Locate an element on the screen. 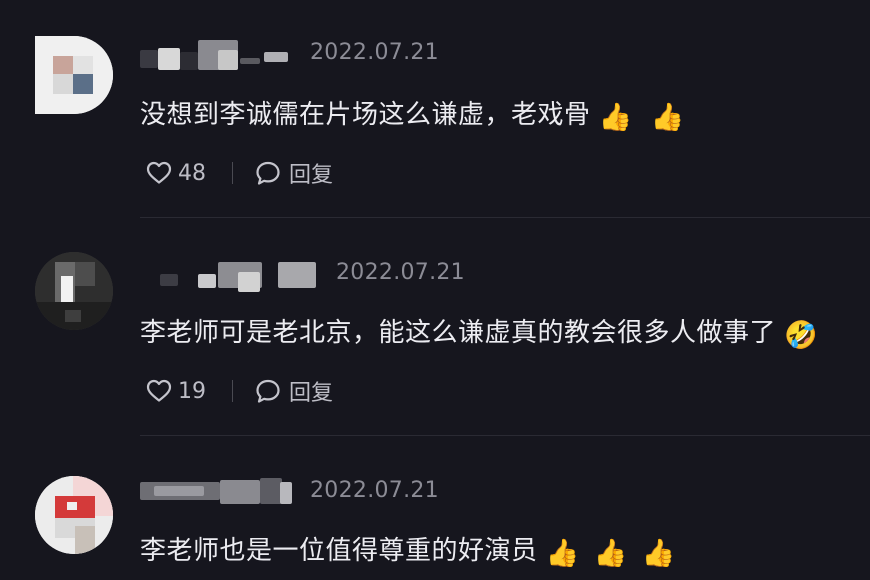 The height and width of the screenshot is (580, 870). comment-text-body: 没想到李诚儒在片场这么谦虚，老戏骨 is located at coordinates (365, 115).